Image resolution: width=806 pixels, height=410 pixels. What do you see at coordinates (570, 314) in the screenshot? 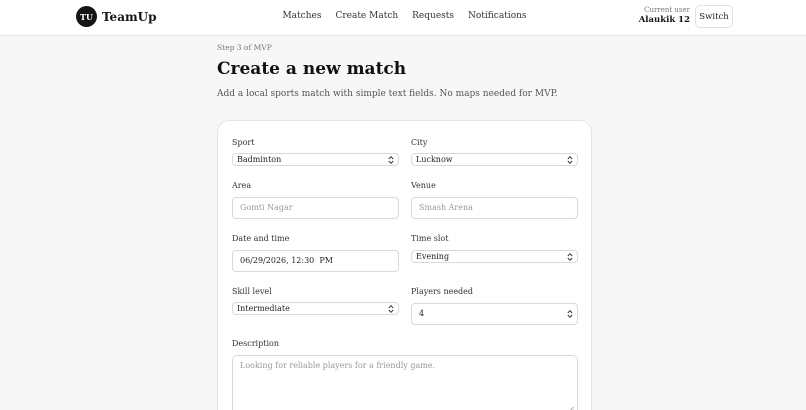
I see `stepper-arrows-icon` at bounding box center [570, 314].